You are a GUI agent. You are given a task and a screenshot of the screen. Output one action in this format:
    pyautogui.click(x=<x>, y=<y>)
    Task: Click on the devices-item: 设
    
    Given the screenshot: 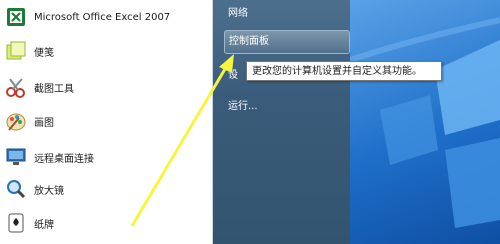 What is the action you would take?
    pyautogui.click(x=233, y=73)
    